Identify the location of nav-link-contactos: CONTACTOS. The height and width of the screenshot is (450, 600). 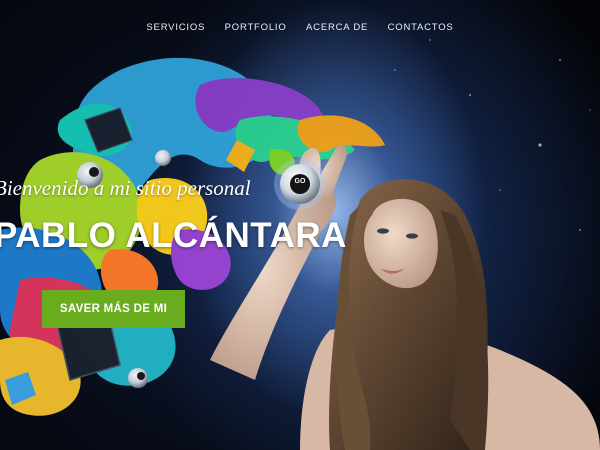
(421, 27).